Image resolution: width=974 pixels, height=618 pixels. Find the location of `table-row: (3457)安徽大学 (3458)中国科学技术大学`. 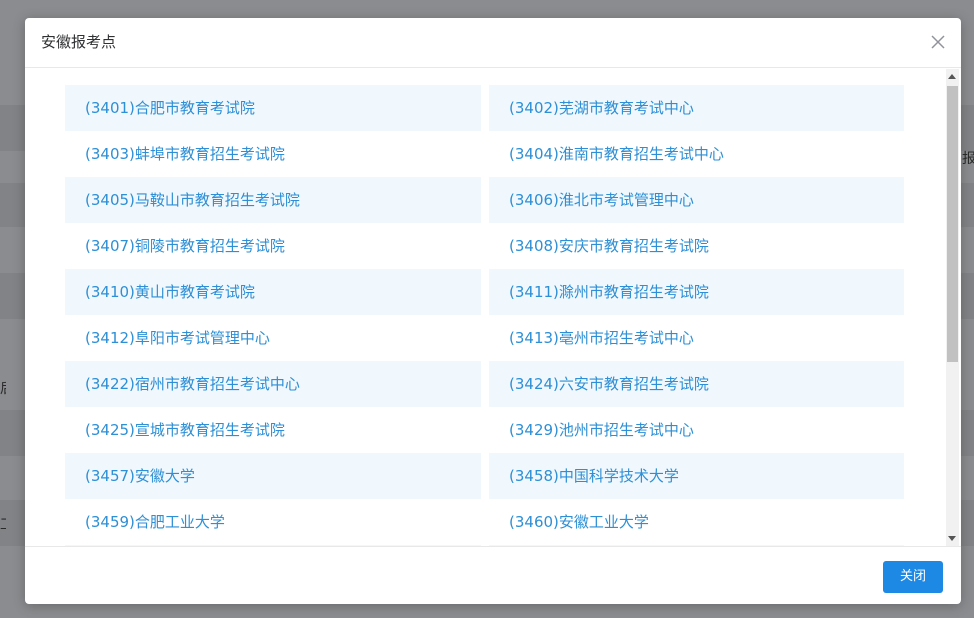

table-row: (3457)安徽大学 (3458)中国科学技术大学 is located at coordinates (485, 476).